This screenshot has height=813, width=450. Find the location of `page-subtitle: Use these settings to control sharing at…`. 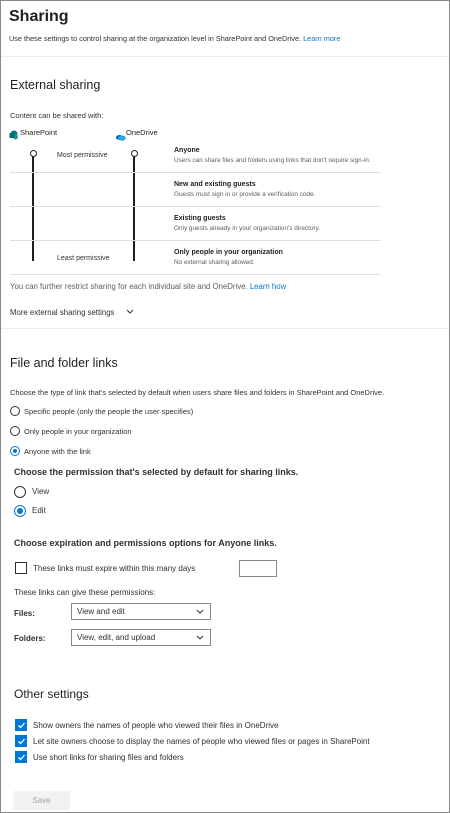

page-subtitle: Use these settings to control sharing at… is located at coordinates (174, 38).